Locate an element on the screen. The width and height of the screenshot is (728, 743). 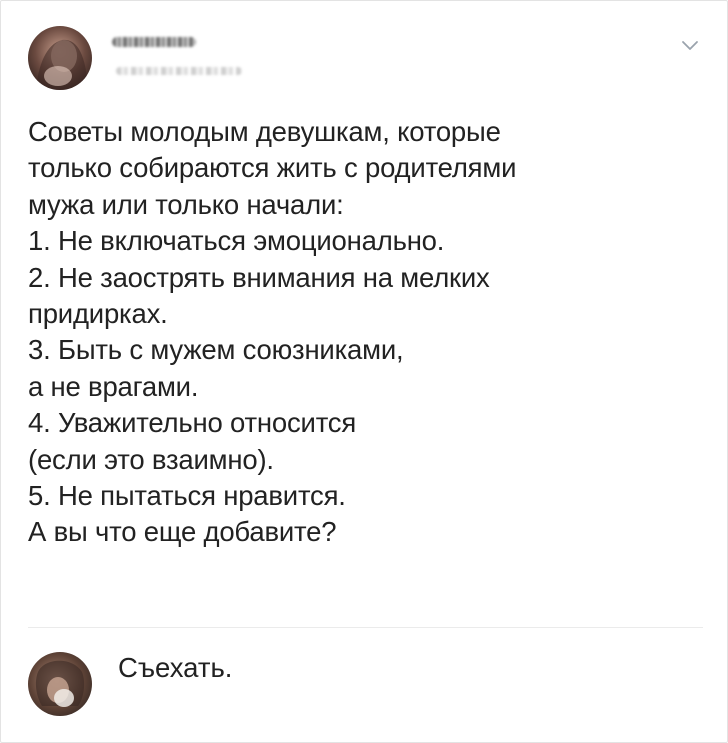
post-header is located at coordinates (366, 59).